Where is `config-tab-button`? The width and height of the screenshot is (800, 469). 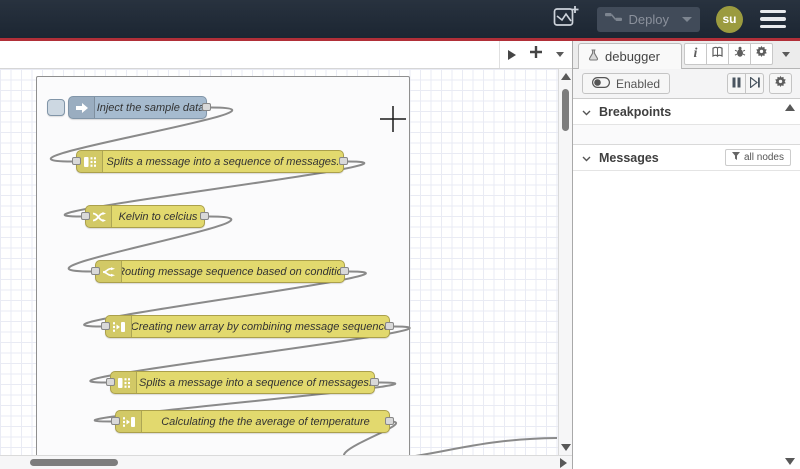
config-tab-button is located at coordinates (761, 54).